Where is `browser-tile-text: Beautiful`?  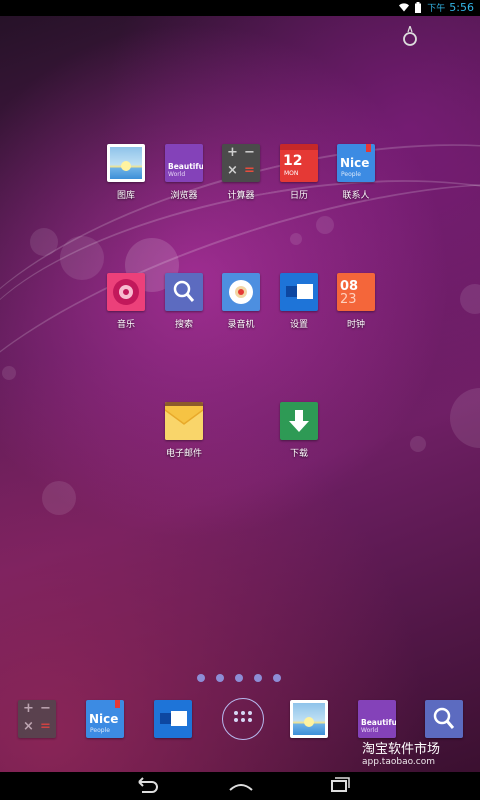
browser-tile-text: Beautiful is located at coordinates (185, 166).